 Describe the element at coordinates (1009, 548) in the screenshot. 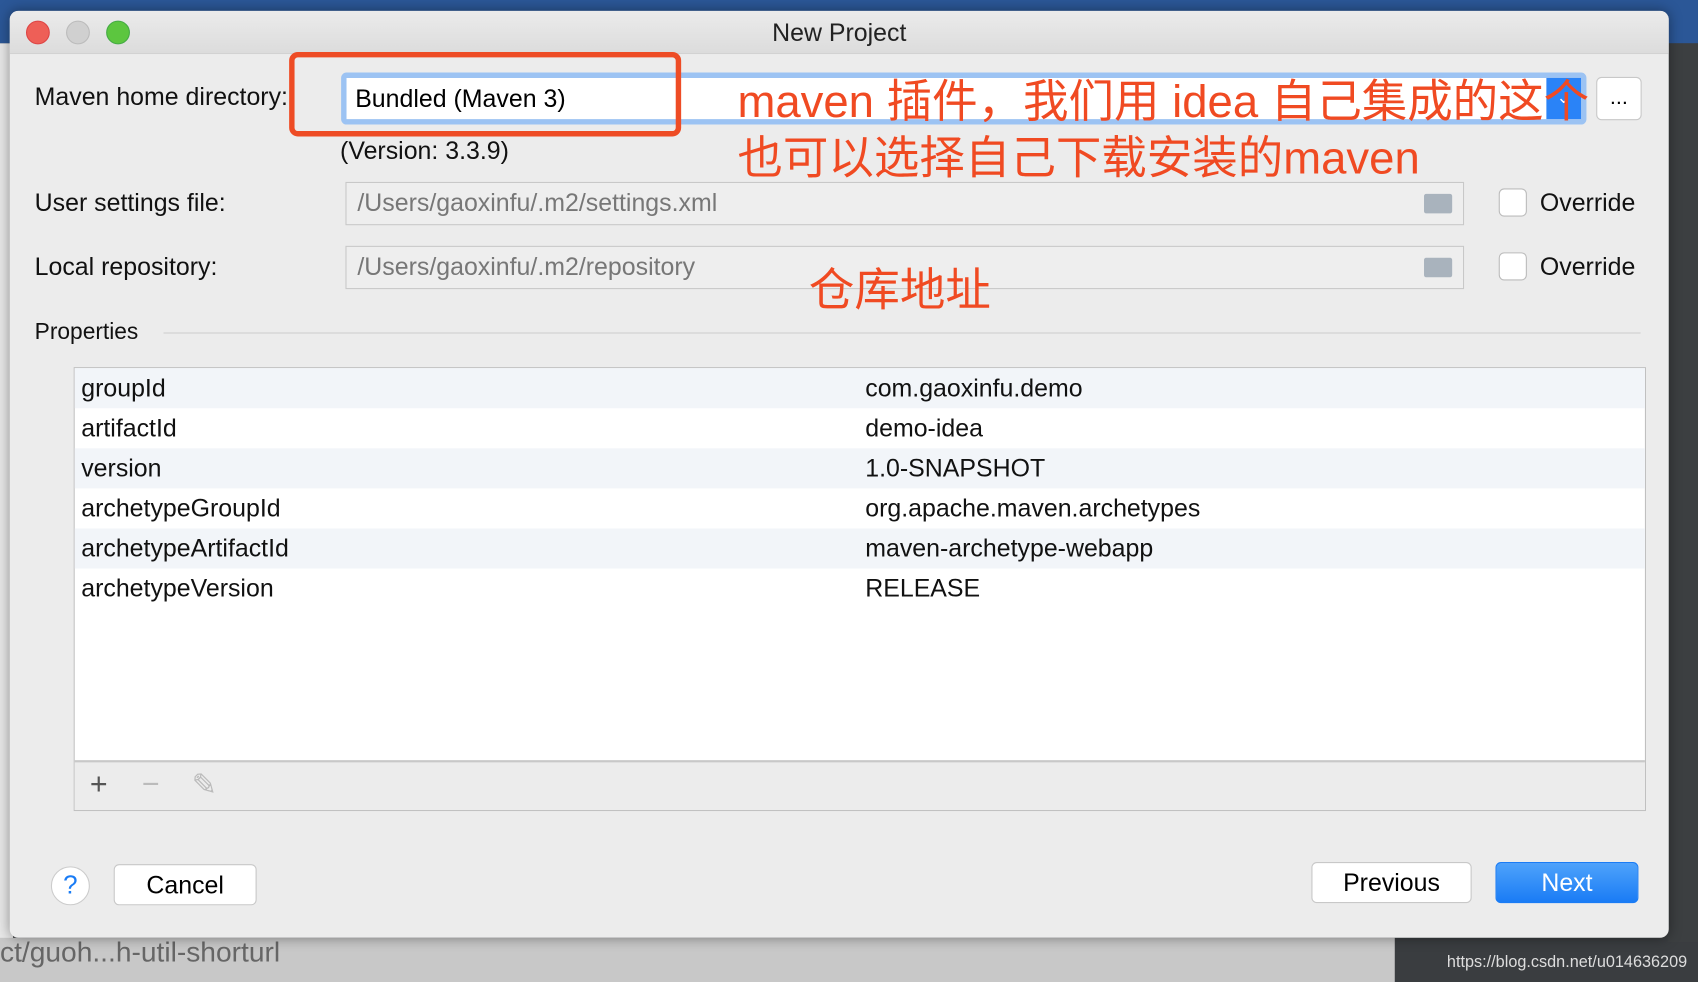

I see `property-value: maven-archetype-webapp` at that location.